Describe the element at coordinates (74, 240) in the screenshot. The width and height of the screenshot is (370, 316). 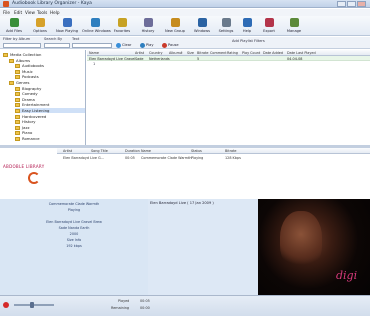
I see `info-line: Size Info` at that location.